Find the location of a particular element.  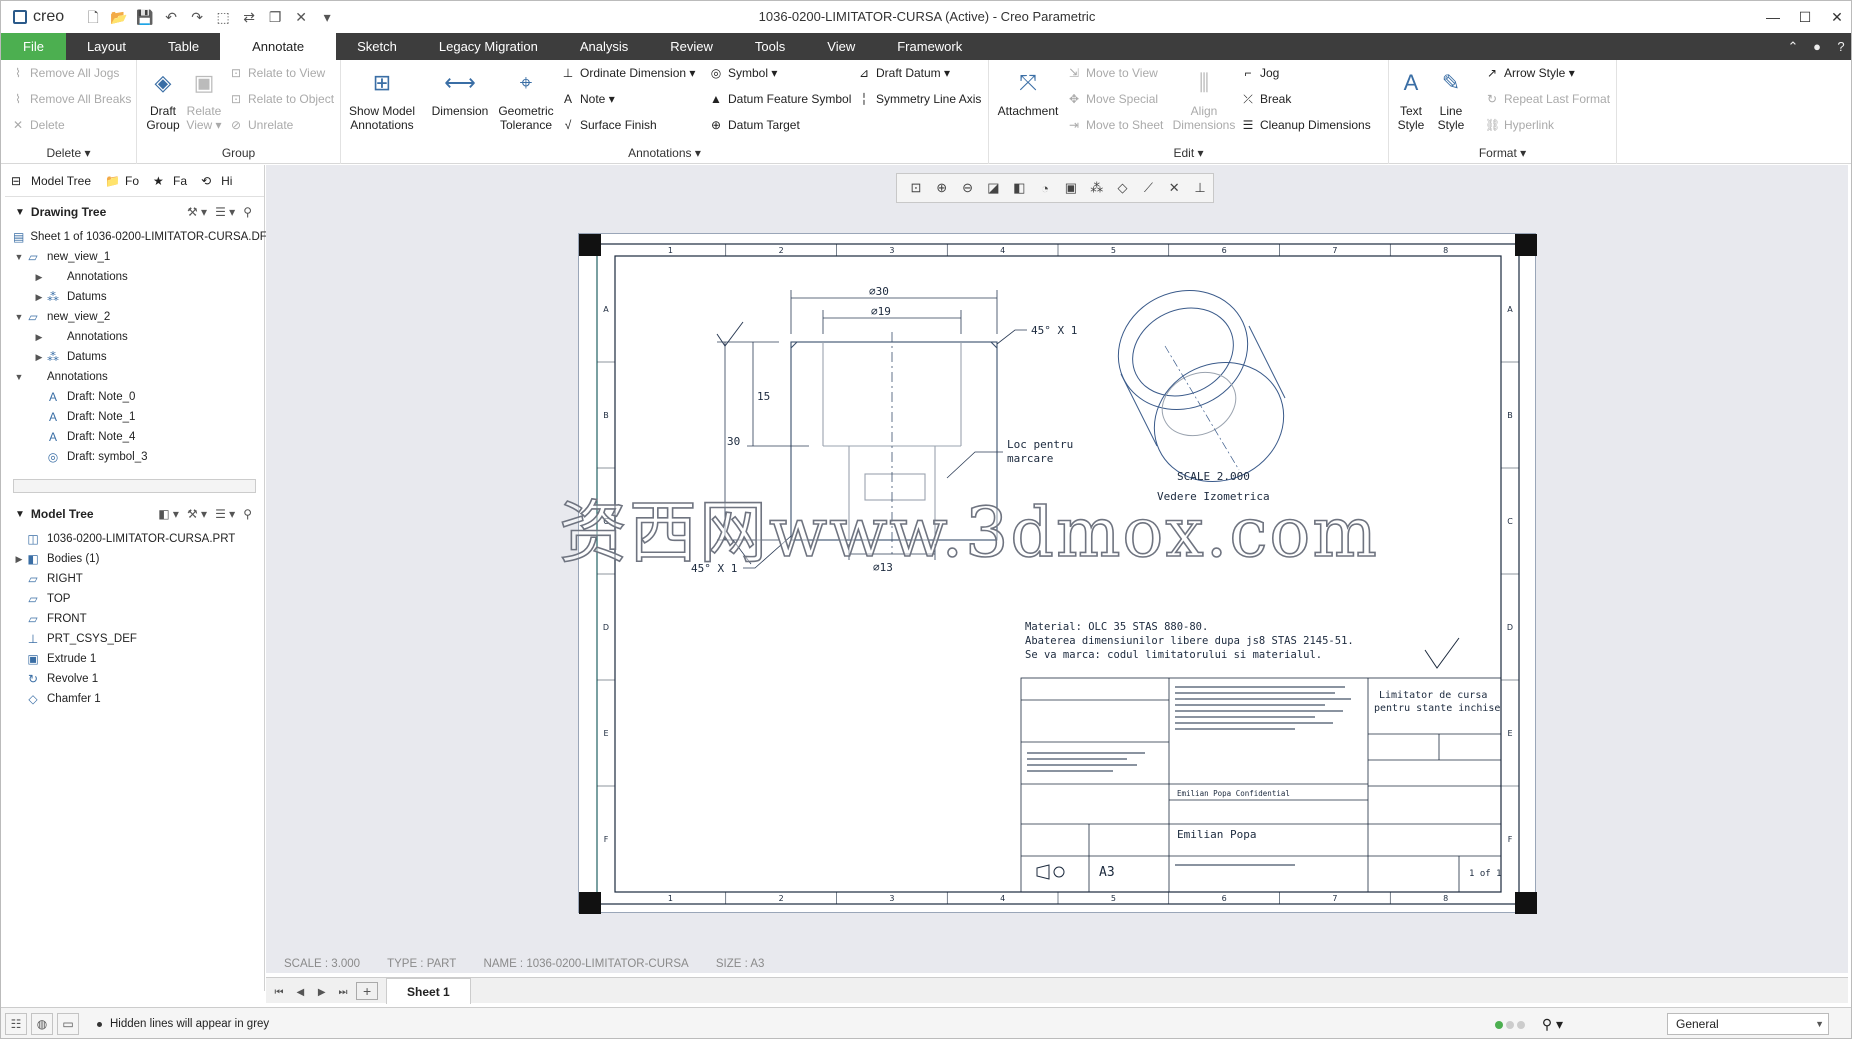

relate-to-view-button: ⊡ Relate to View is located at coordinates (277, 73).